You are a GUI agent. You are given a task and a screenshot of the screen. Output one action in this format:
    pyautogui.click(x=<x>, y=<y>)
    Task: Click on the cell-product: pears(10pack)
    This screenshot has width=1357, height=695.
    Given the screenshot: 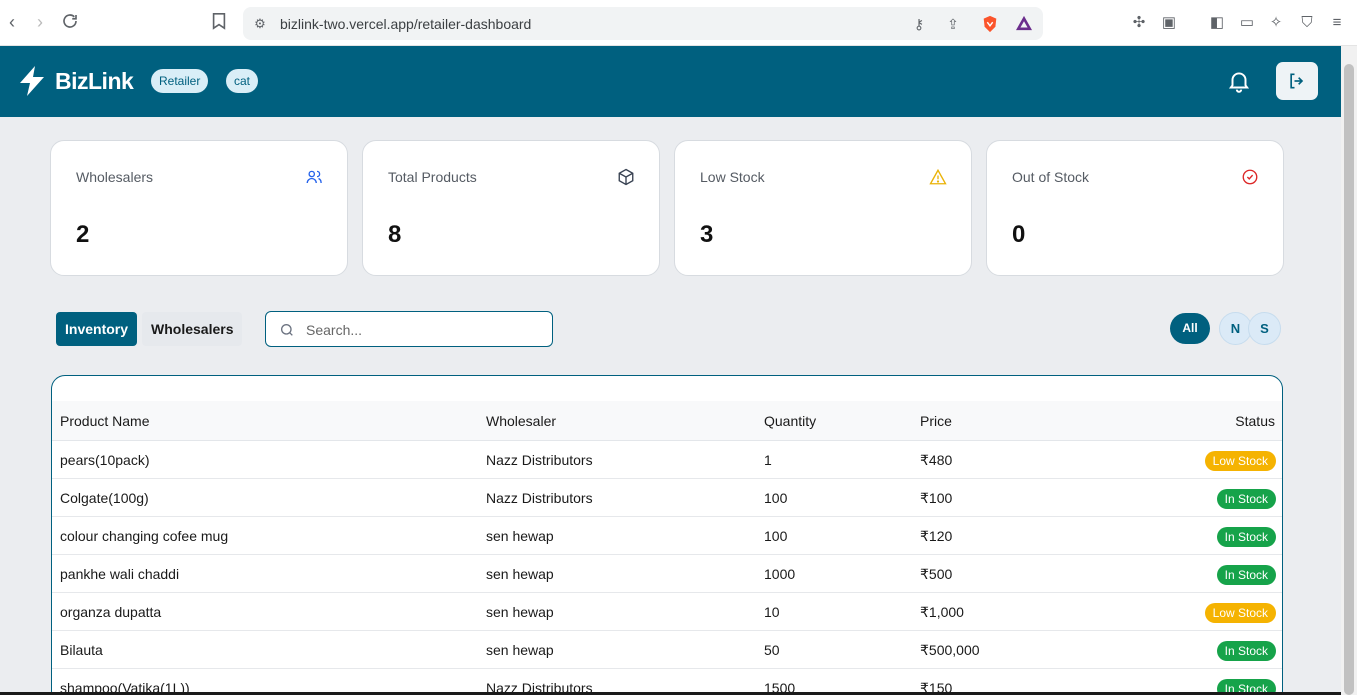 What is the action you would take?
    pyautogui.click(x=105, y=460)
    